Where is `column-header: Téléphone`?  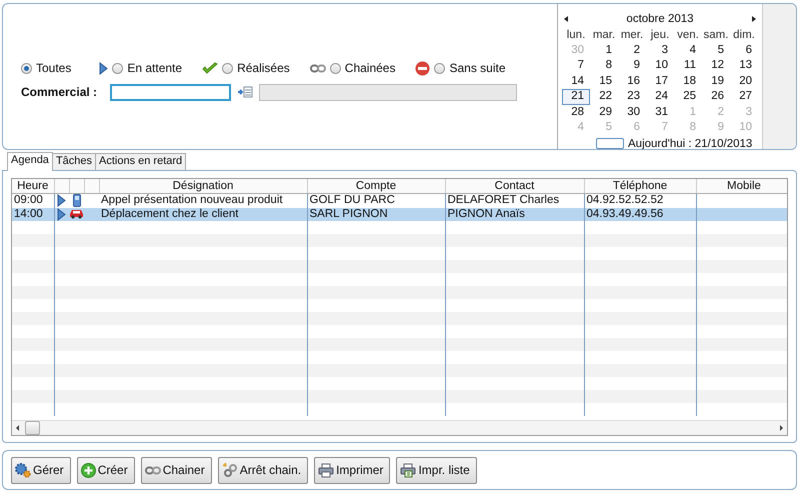
column-header: Téléphone is located at coordinates (640, 186).